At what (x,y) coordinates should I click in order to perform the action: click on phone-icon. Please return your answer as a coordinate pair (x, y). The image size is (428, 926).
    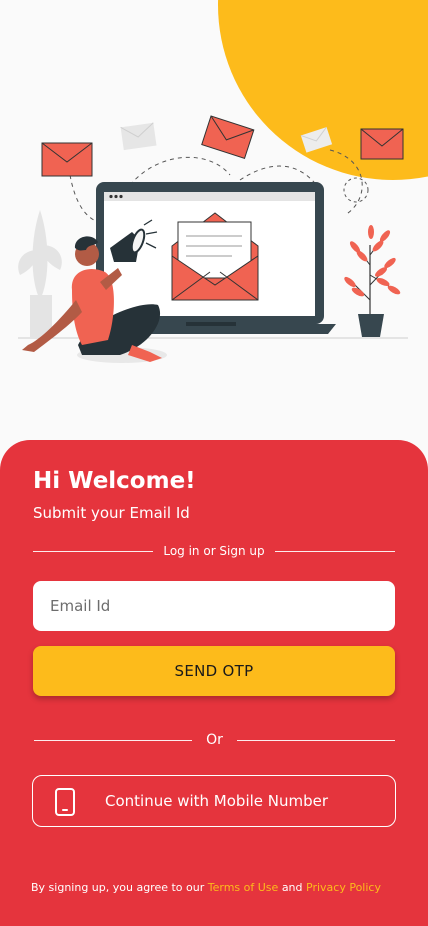
    Looking at the image, I should click on (65, 802).